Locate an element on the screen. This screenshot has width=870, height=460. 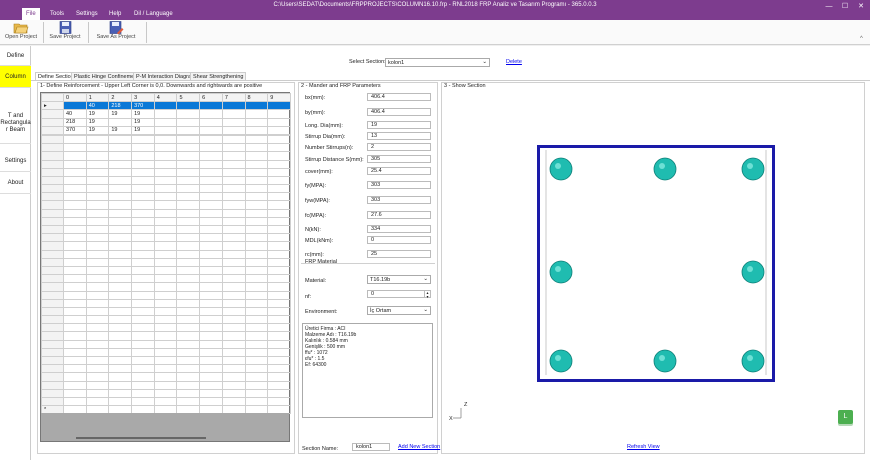
param-input: 406.4 is located at coordinates (399, 112).